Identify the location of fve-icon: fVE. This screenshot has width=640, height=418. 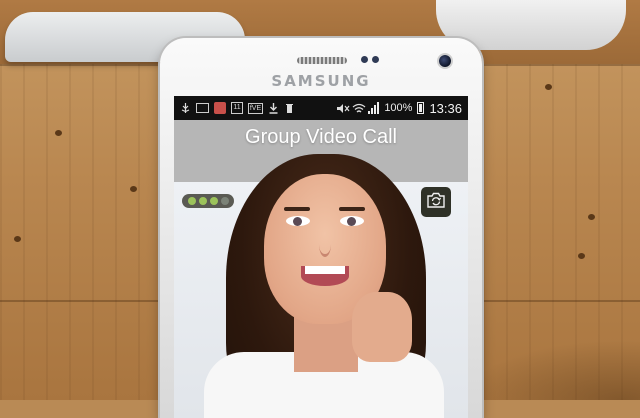
(255, 108).